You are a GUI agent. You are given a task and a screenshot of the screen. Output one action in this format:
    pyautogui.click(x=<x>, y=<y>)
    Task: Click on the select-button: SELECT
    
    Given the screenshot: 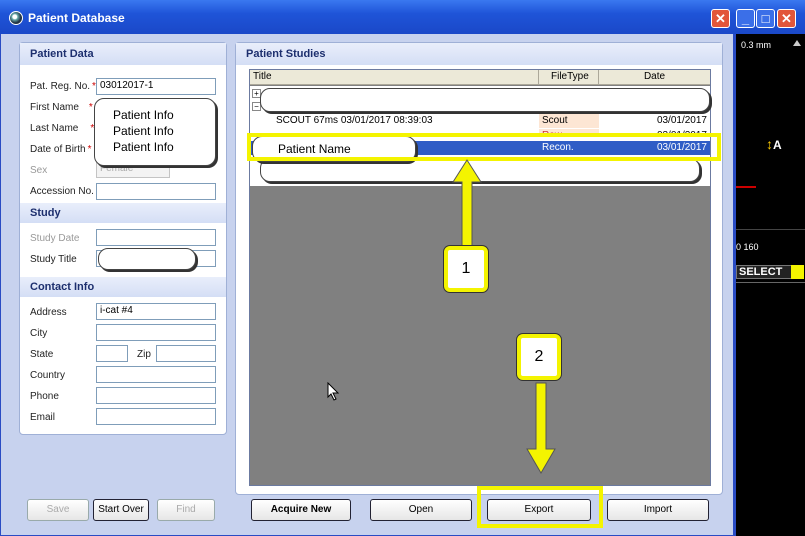 What is the action you would take?
    pyautogui.click(x=766, y=272)
    